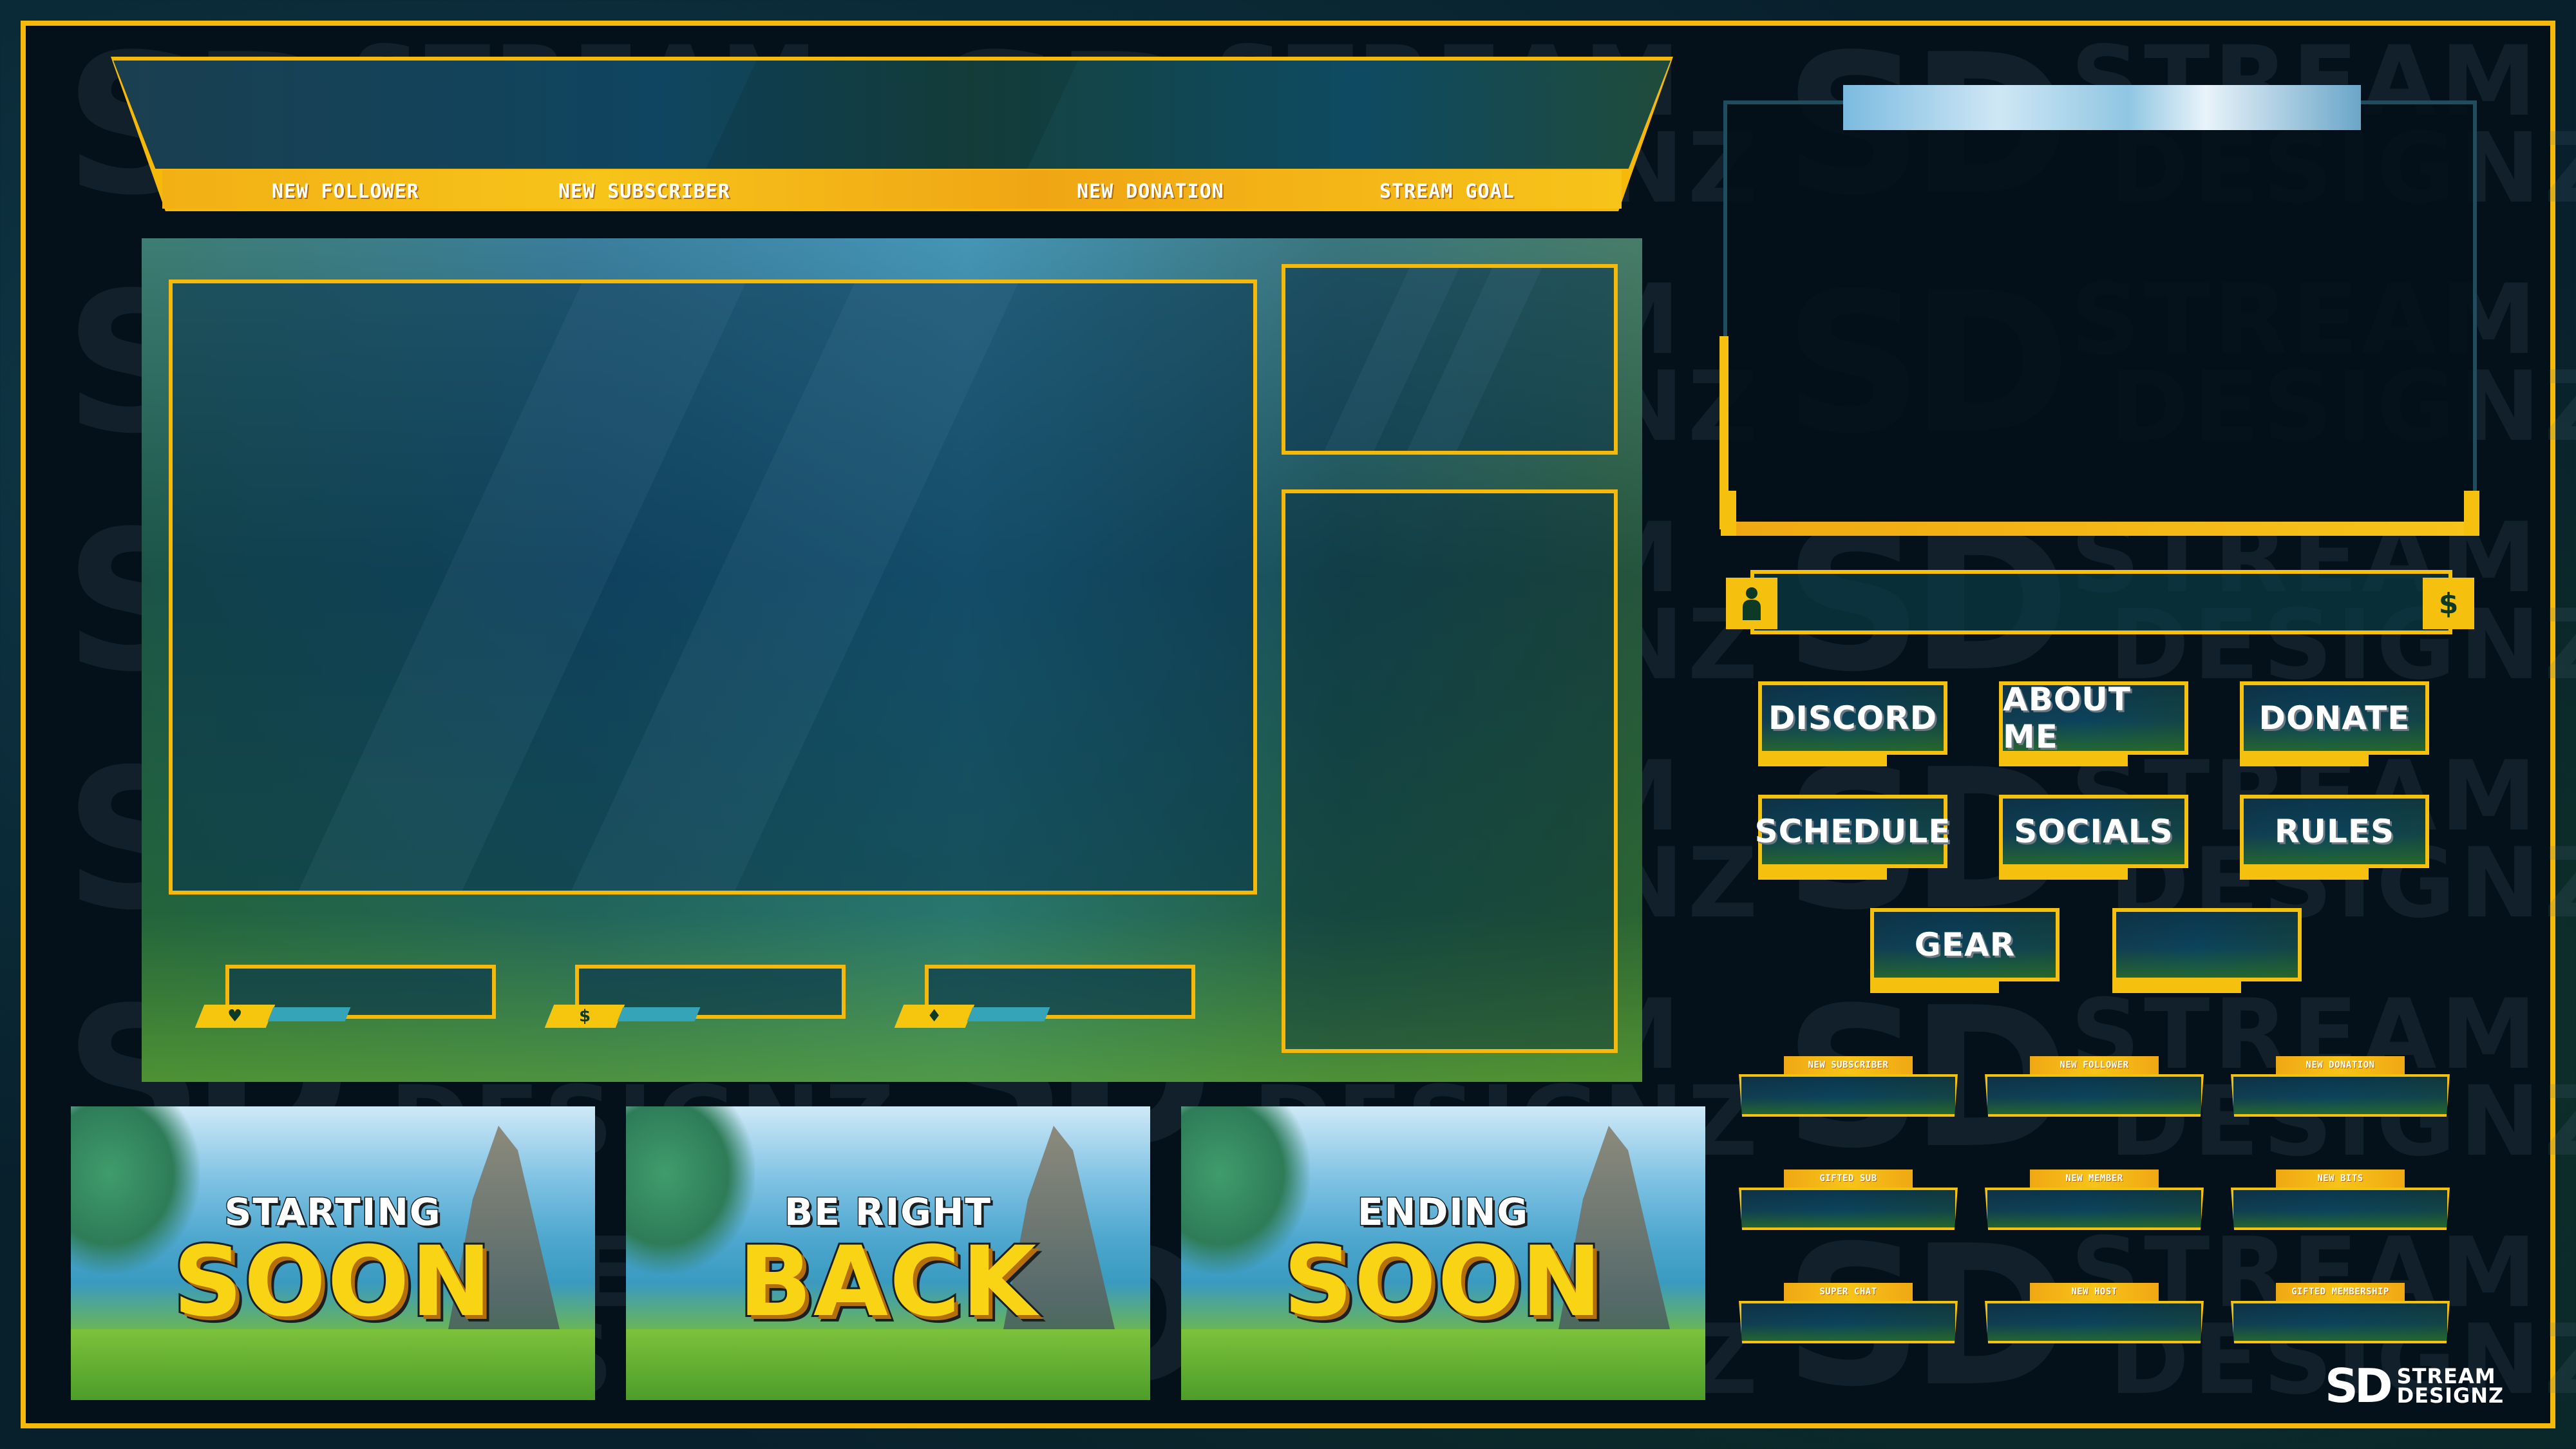  Describe the element at coordinates (2102, 108) in the screenshot. I see `webcam-top-banner` at that location.